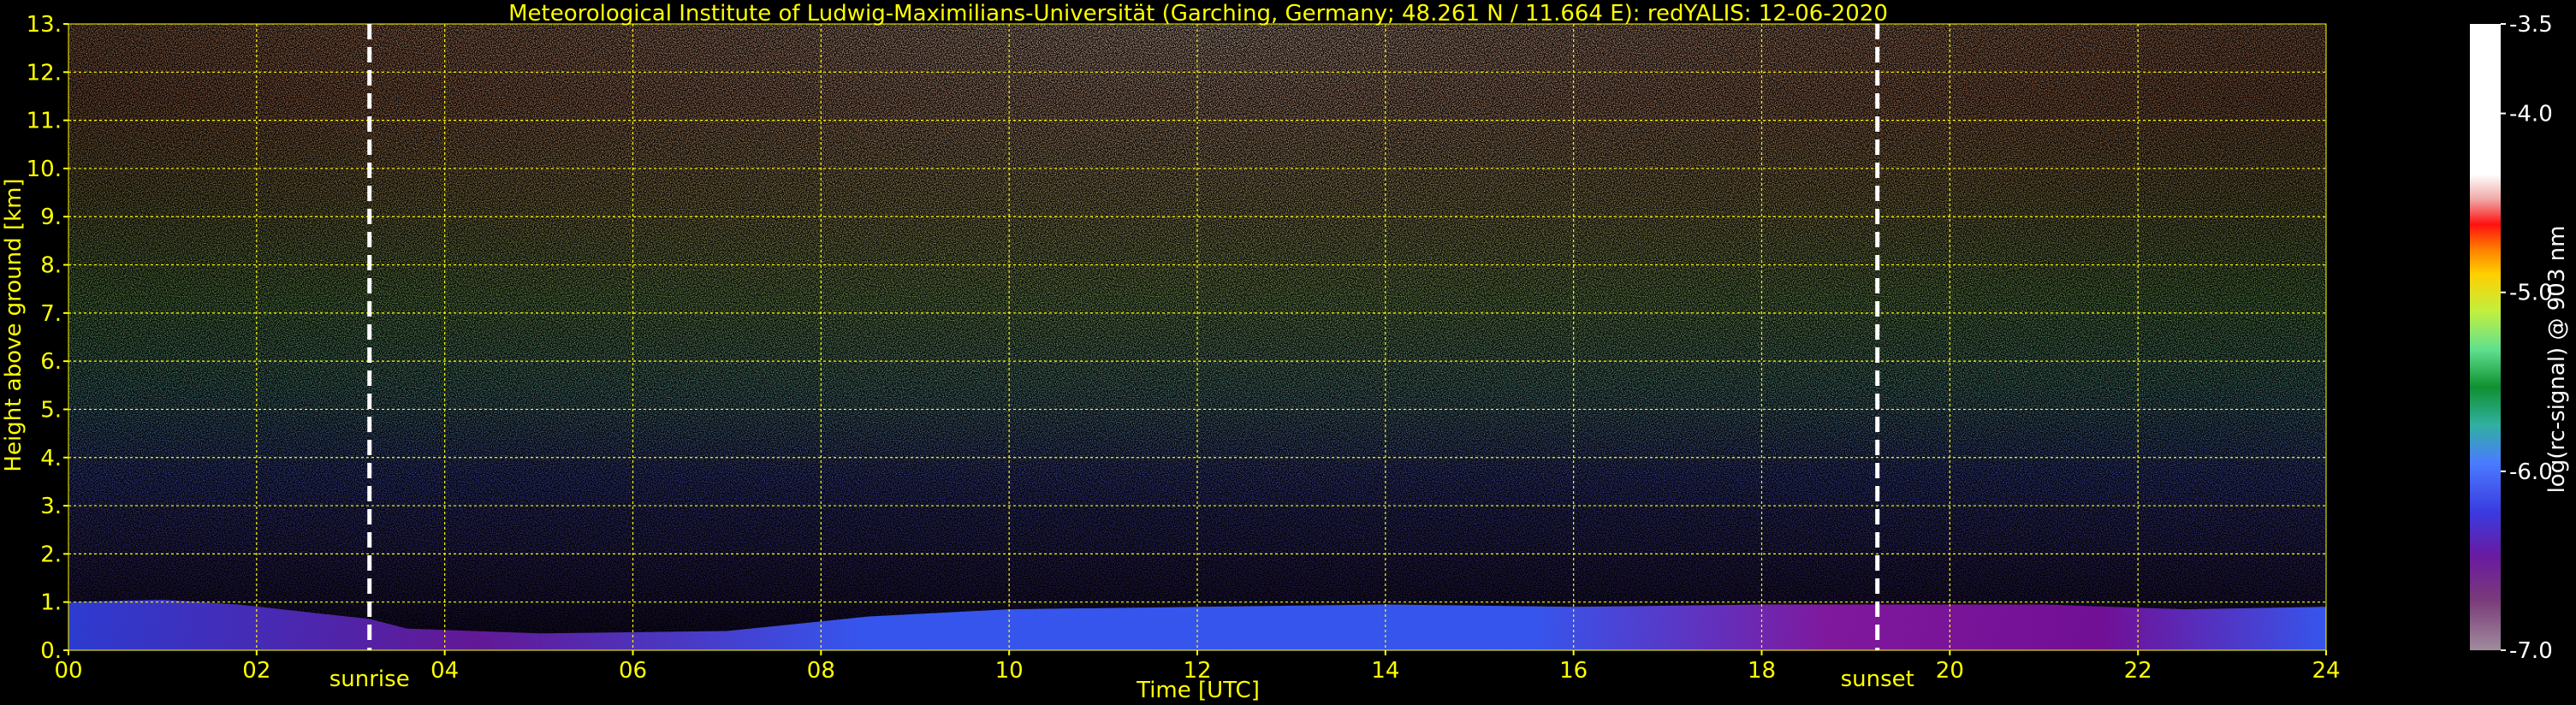 This screenshot has height=705, width=2576. Describe the element at coordinates (256, 671) in the screenshot. I see `x-tick-label: 02` at that location.